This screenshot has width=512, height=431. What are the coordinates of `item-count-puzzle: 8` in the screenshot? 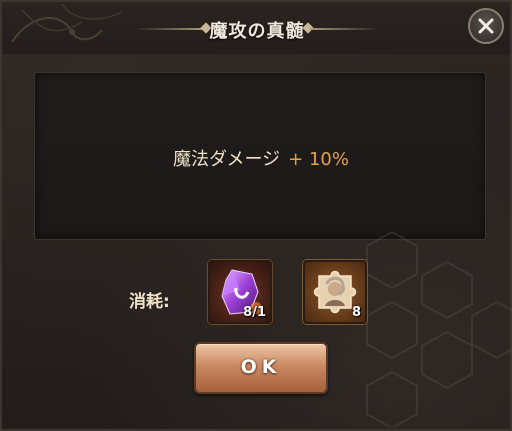 It's located at (356, 312).